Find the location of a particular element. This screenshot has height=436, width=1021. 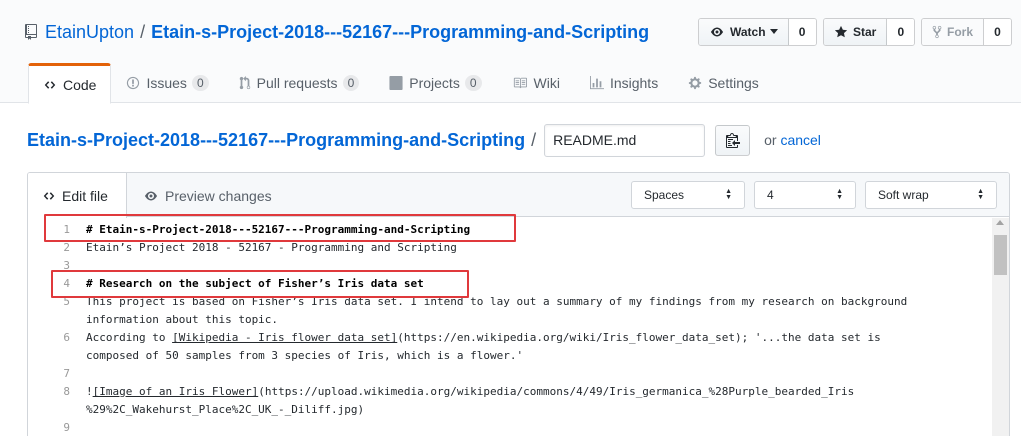

watch-label: Watch is located at coordinates (748, 32).